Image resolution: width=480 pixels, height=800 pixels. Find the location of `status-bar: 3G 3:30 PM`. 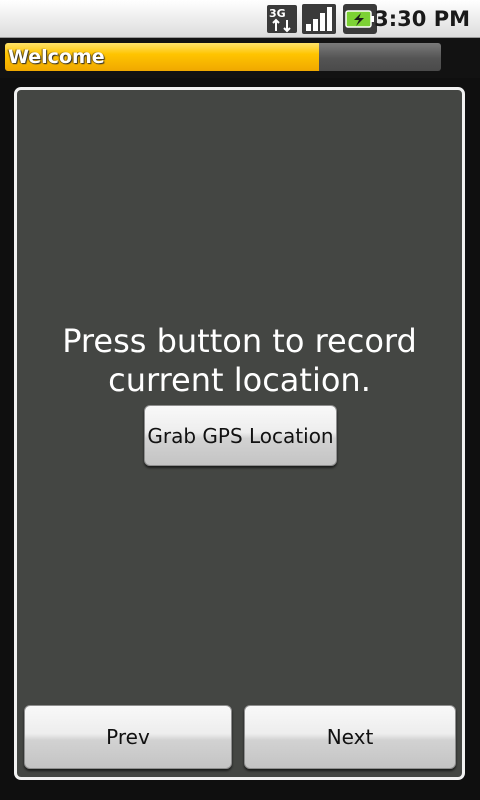

status-bar: 3G 3:30 PM is located at coordinates (240, 19).